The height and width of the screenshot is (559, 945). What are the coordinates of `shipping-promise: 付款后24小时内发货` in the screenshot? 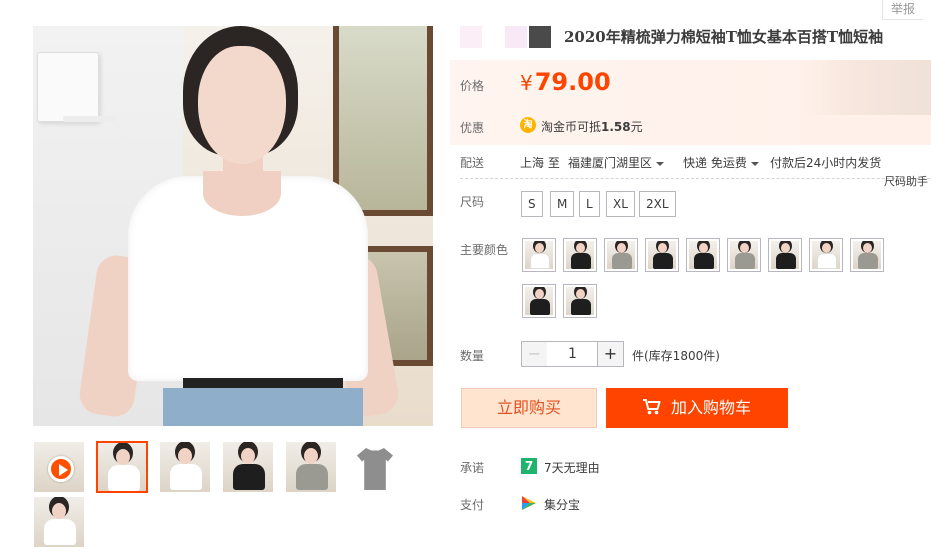 It's located at (826, 163).